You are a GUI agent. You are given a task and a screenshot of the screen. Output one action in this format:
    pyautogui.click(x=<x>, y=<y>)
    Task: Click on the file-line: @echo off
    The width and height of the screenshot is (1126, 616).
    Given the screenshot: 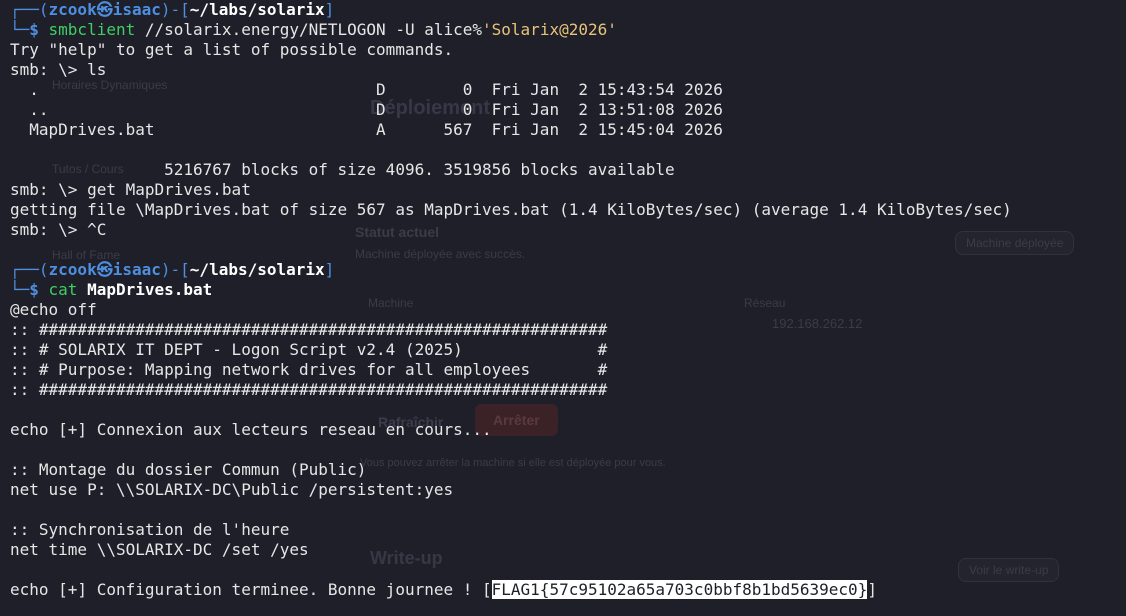 What is the action you would take?
    pyautogui.click(x=53, y=309)
    